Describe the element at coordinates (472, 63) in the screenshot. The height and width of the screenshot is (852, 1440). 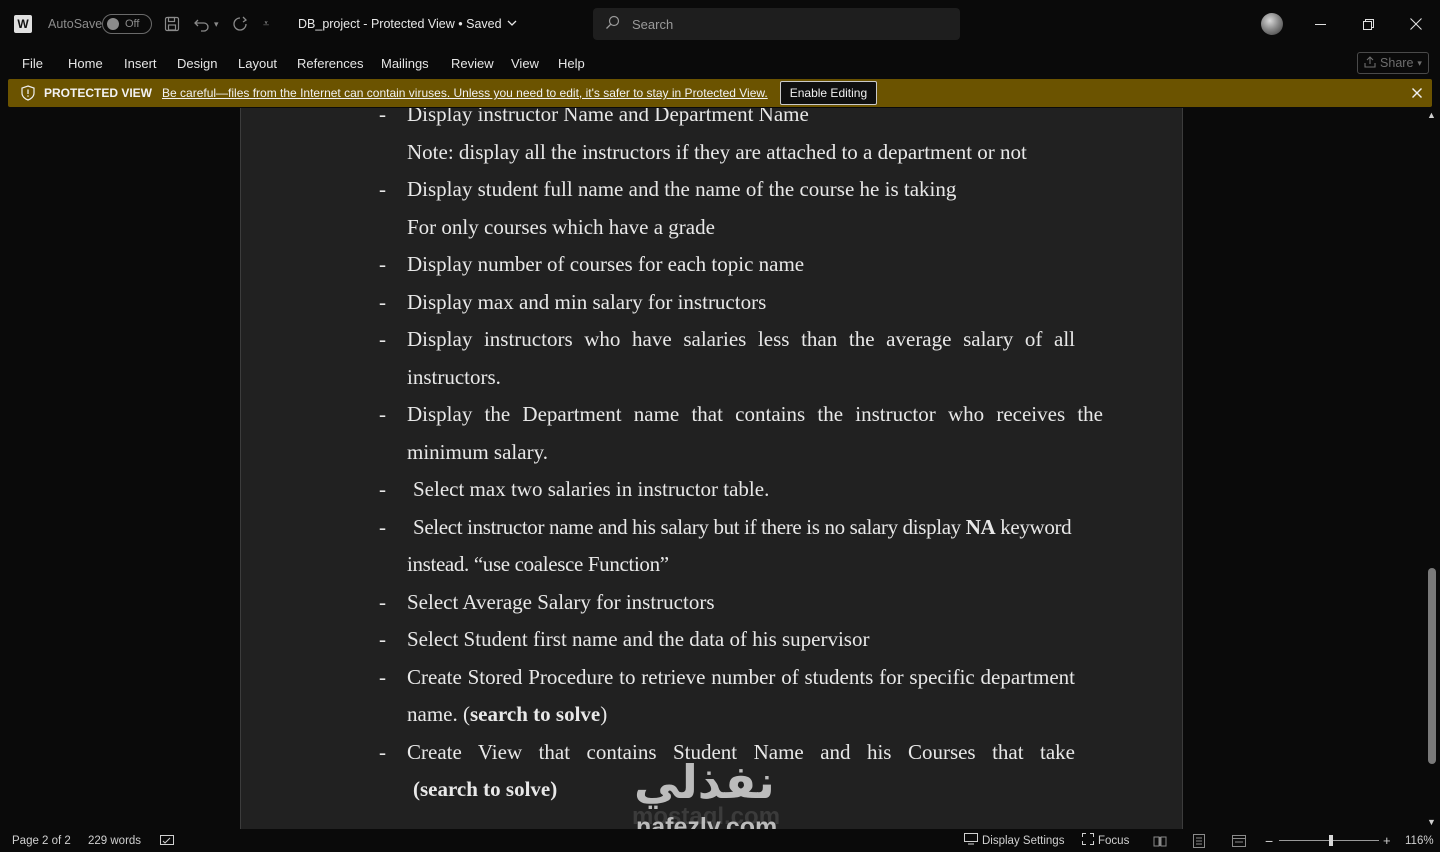
I see `tab-review: Review` at that location.